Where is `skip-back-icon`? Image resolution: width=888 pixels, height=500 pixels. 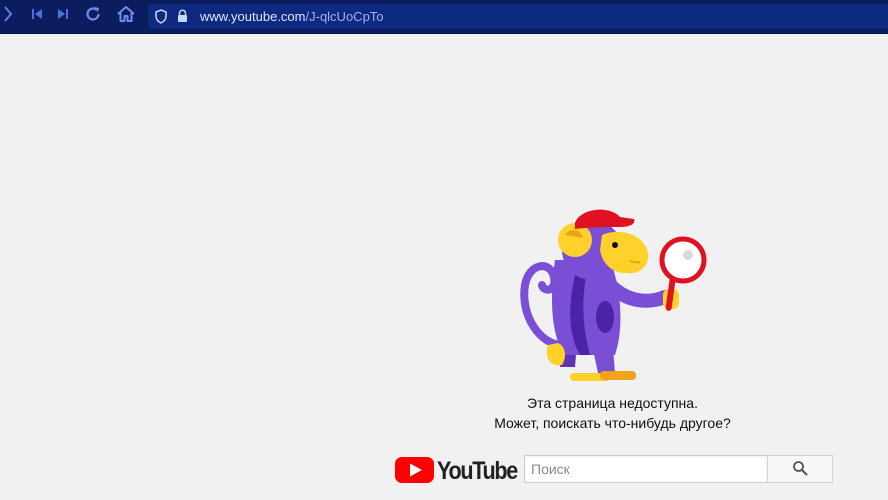
skip-back-icon is located at coordinates (37, 16).